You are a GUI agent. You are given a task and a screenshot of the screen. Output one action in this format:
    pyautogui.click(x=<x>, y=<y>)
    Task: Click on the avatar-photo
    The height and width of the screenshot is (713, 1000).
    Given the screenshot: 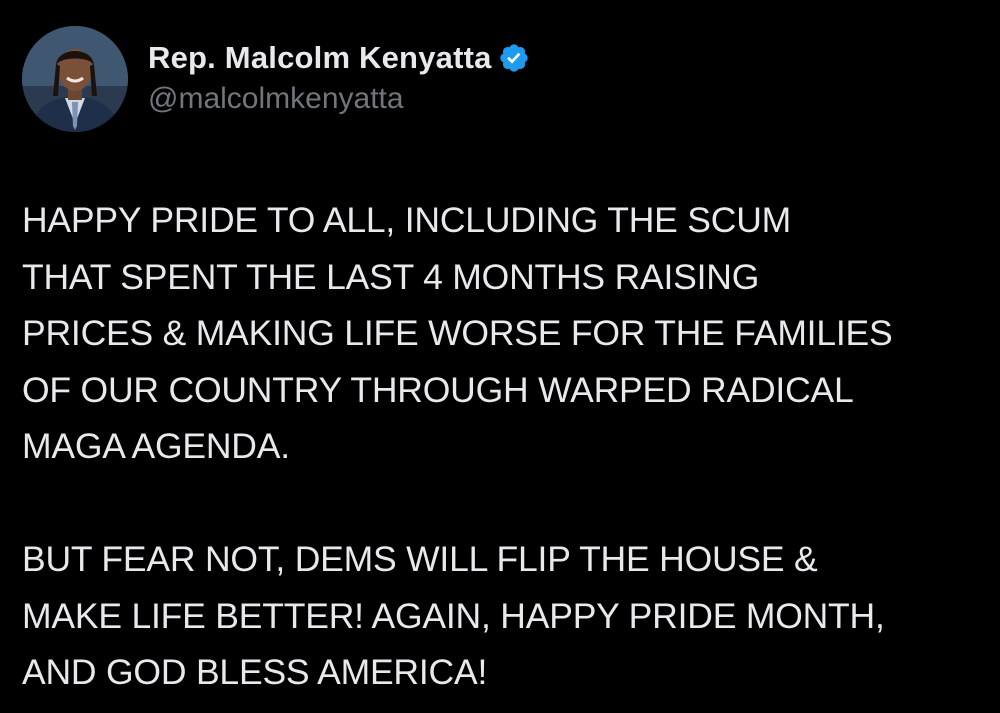 What is the action you would take?
    pyautogui.click(x=75, y=79)
    